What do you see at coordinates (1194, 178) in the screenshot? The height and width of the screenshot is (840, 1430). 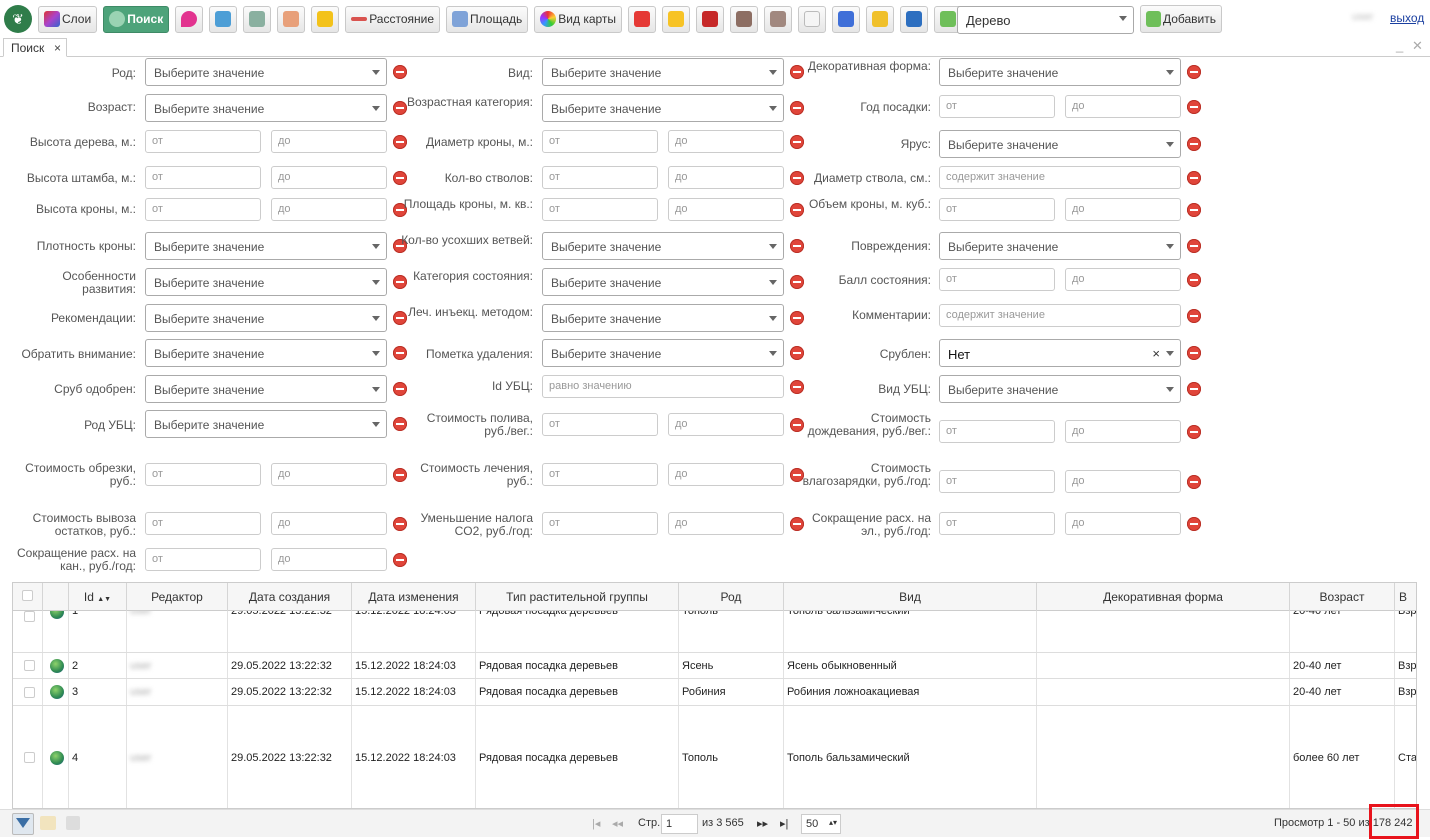 I see `remove-filter-diam_stvola-icon` at bounding box center [1194, 178].